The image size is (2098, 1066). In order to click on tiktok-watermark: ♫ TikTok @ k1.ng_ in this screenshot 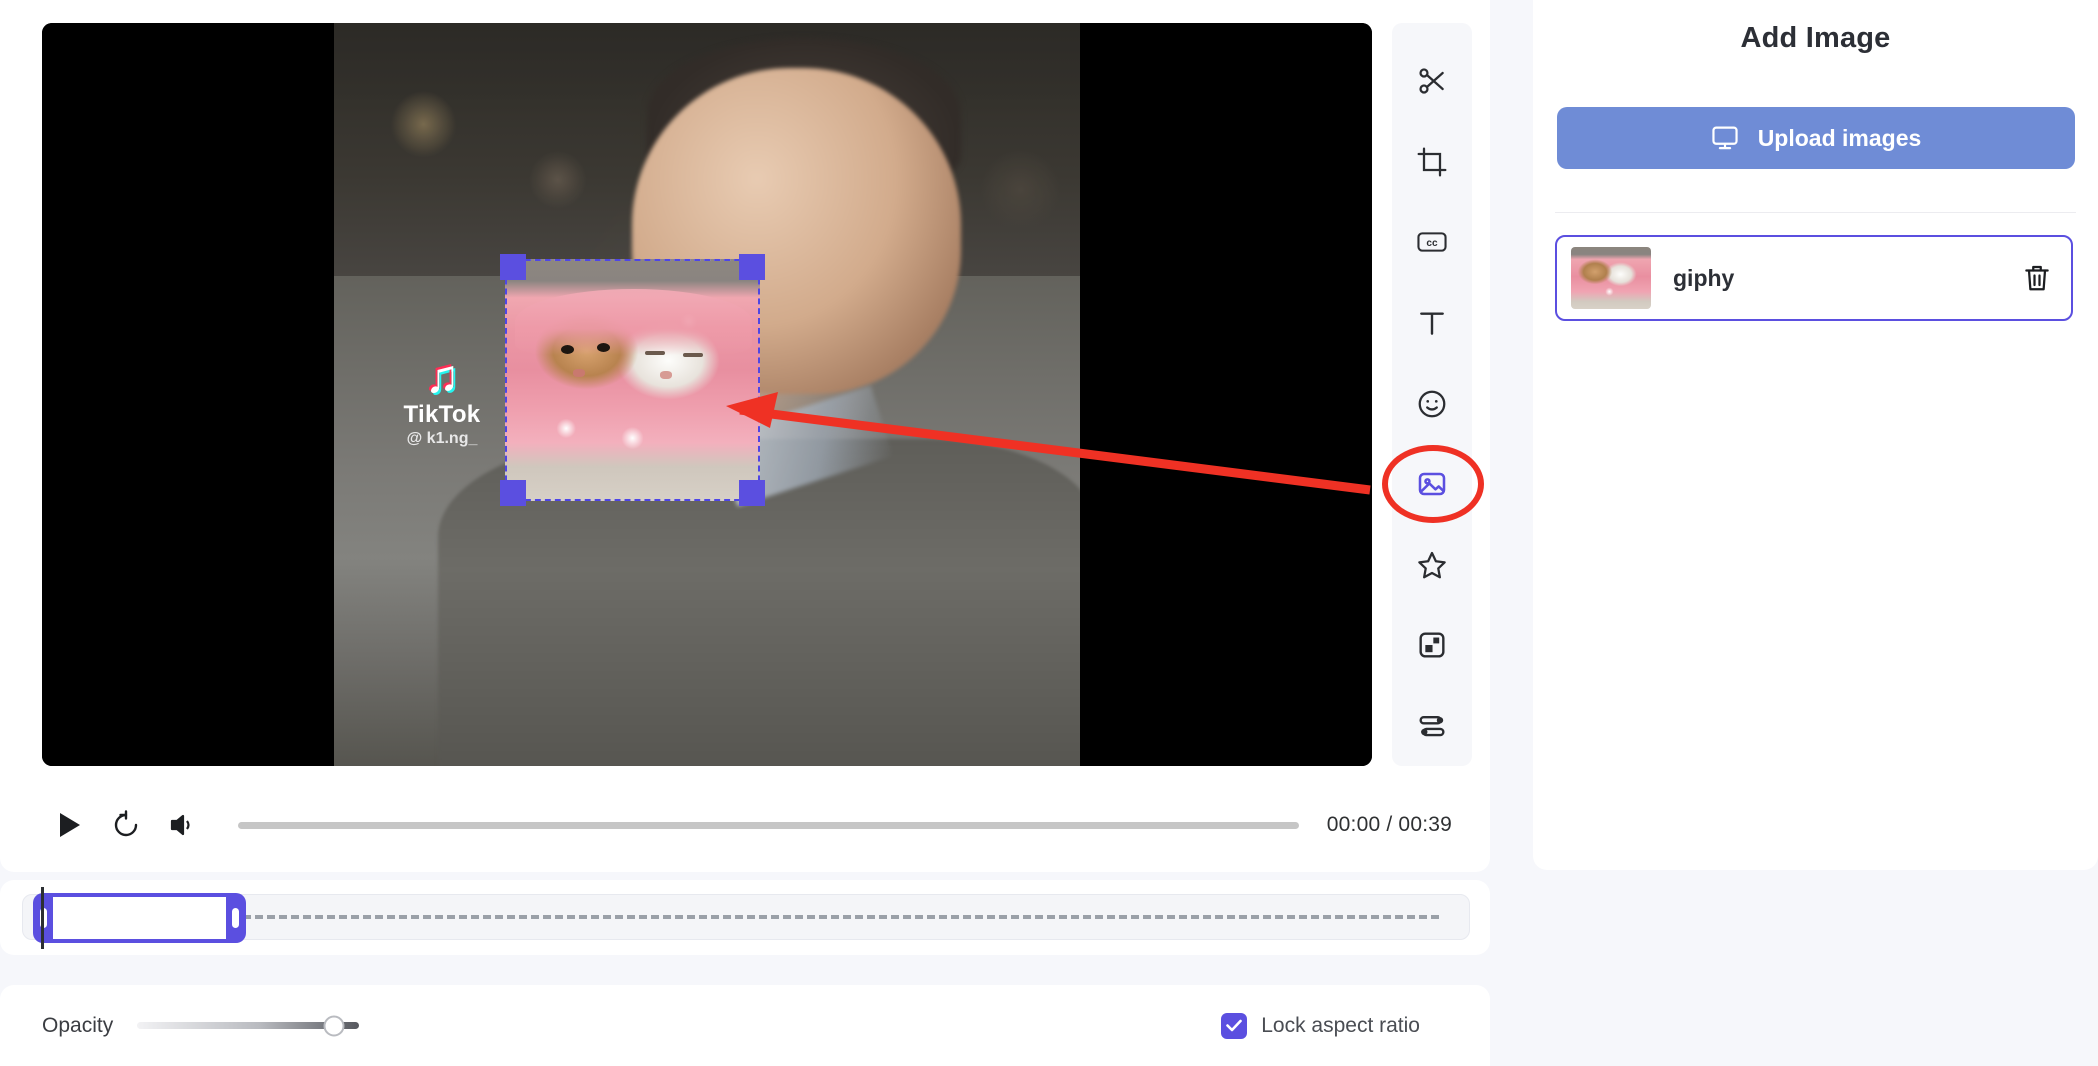, I will do `click(442, 400)`.